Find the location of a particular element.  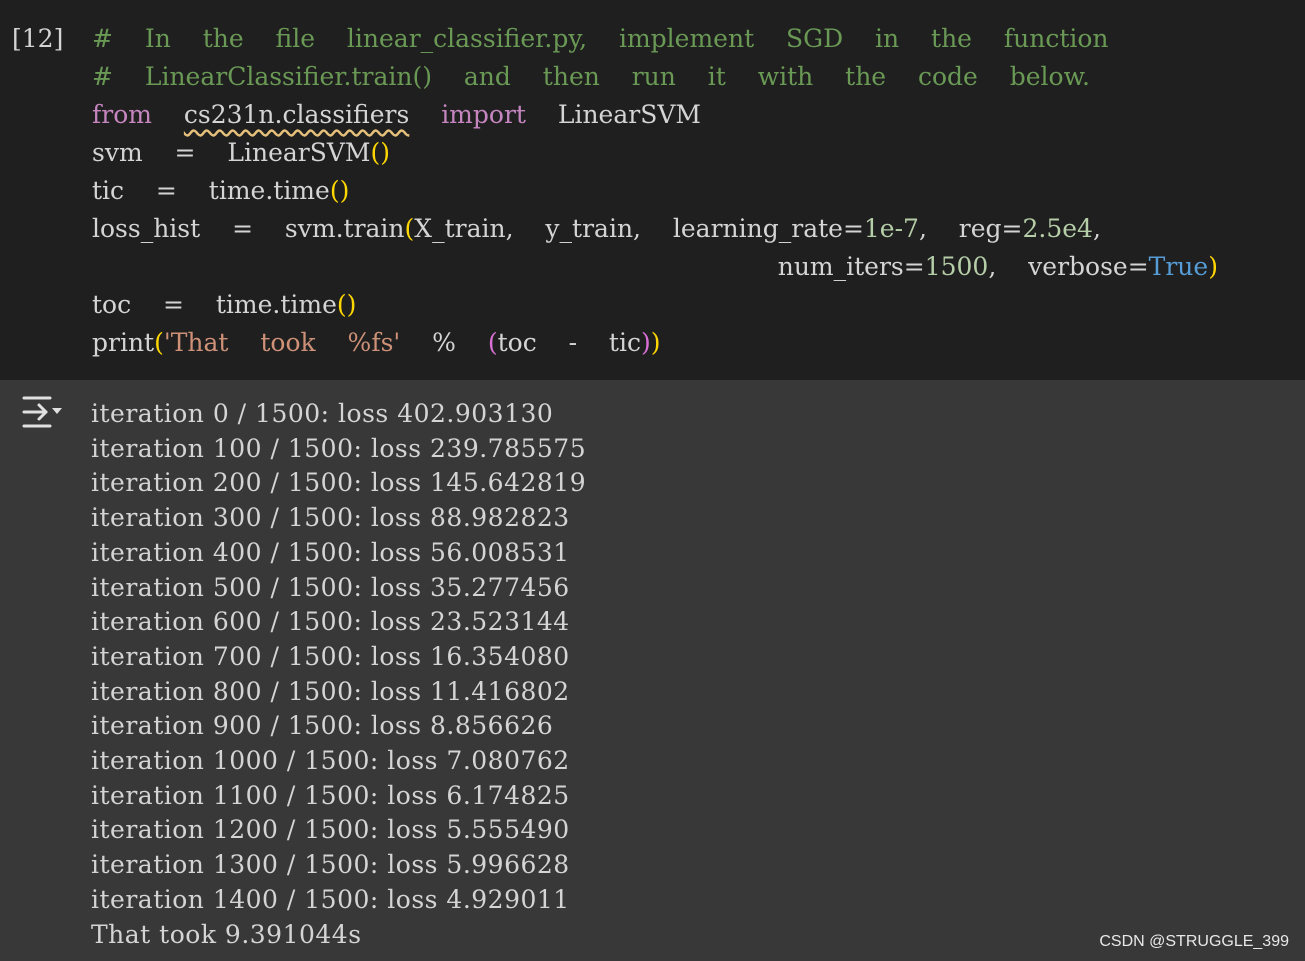

output-line: iteration 500 / 1500: loss 35.277456 is located at coordinates (330, 587).